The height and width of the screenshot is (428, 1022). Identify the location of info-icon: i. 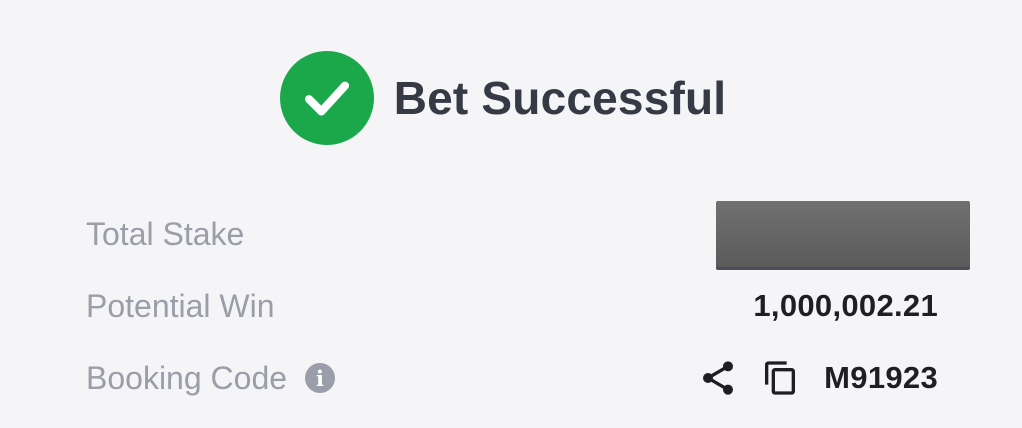
(320, 378).